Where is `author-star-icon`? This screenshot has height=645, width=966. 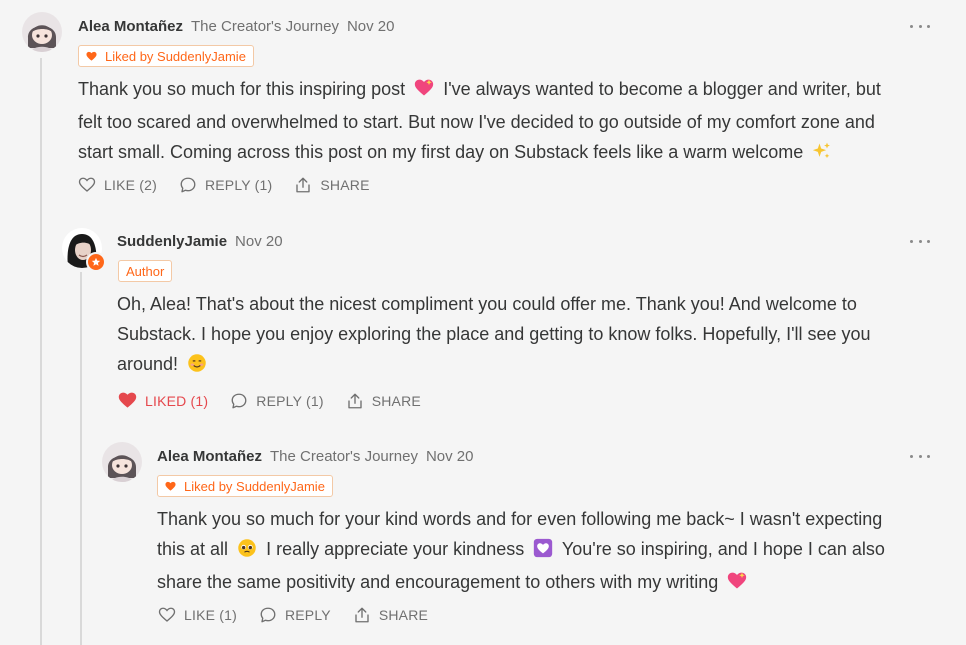 author-star-icon is located at coordinates (96, 262).